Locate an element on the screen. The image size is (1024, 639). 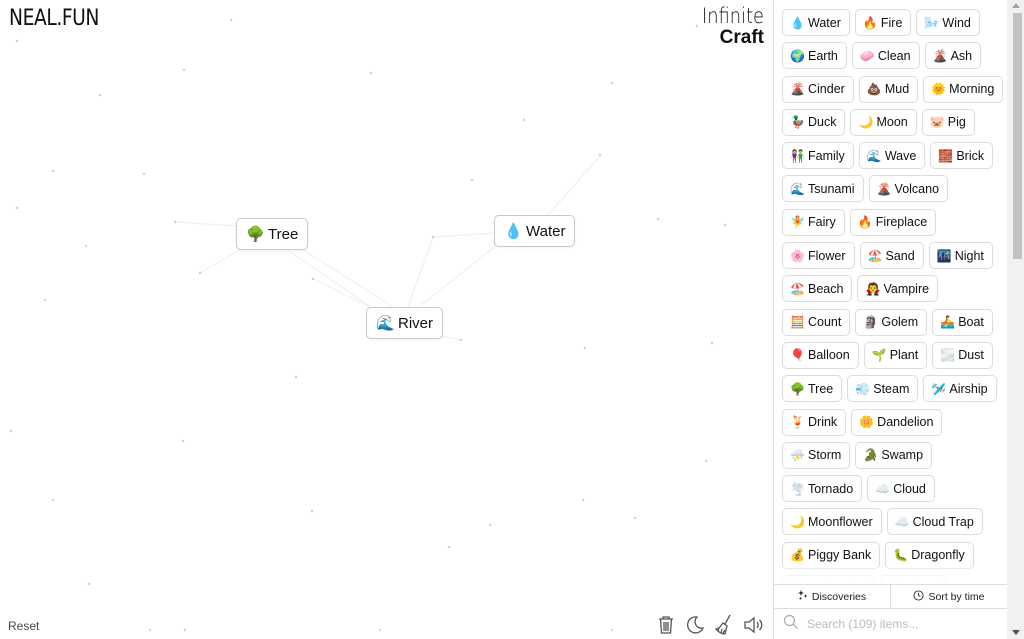
item-label: Cinder is located at coordinates (826, 89).